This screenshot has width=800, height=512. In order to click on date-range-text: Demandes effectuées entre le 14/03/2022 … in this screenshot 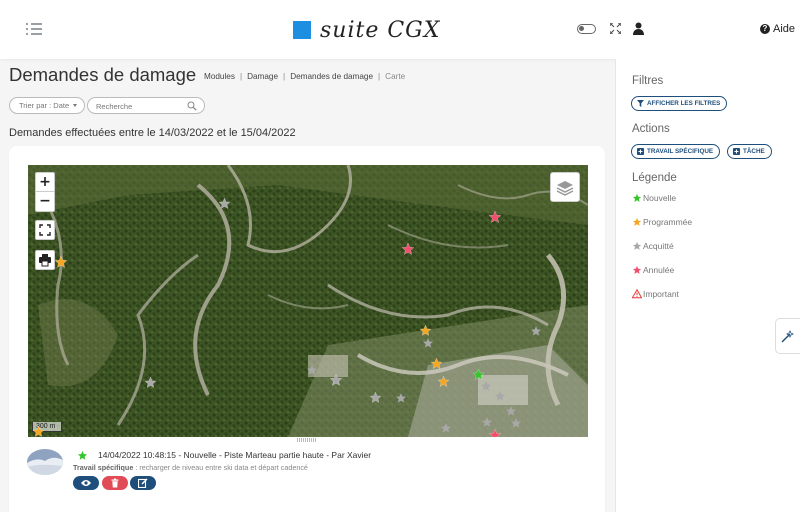, I will do `click(152, 133)`.